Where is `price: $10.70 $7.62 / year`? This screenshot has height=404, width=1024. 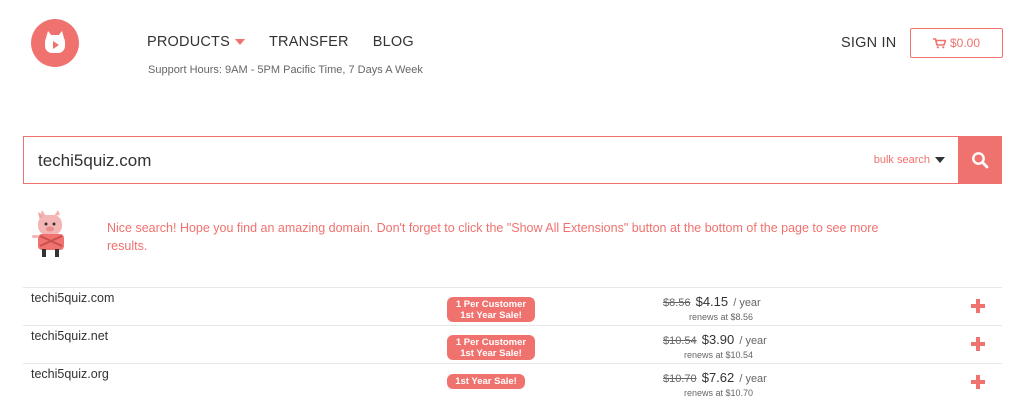 price: $10.70 $7.62 / year is located at coordinates (715, 377).